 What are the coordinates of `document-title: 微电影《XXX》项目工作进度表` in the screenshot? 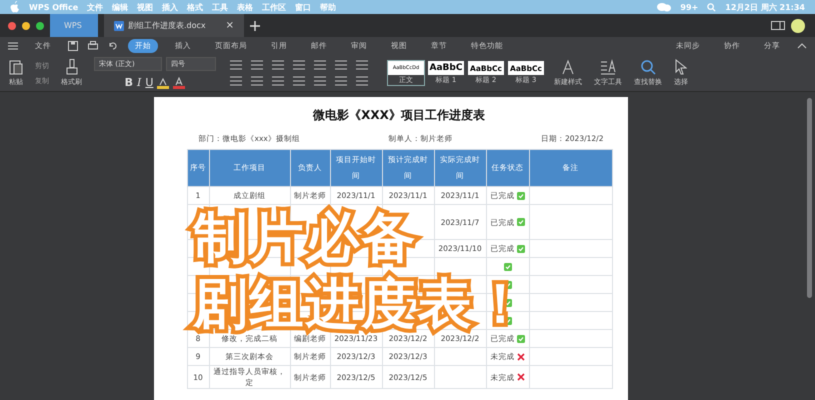 It's located at (399, 115).